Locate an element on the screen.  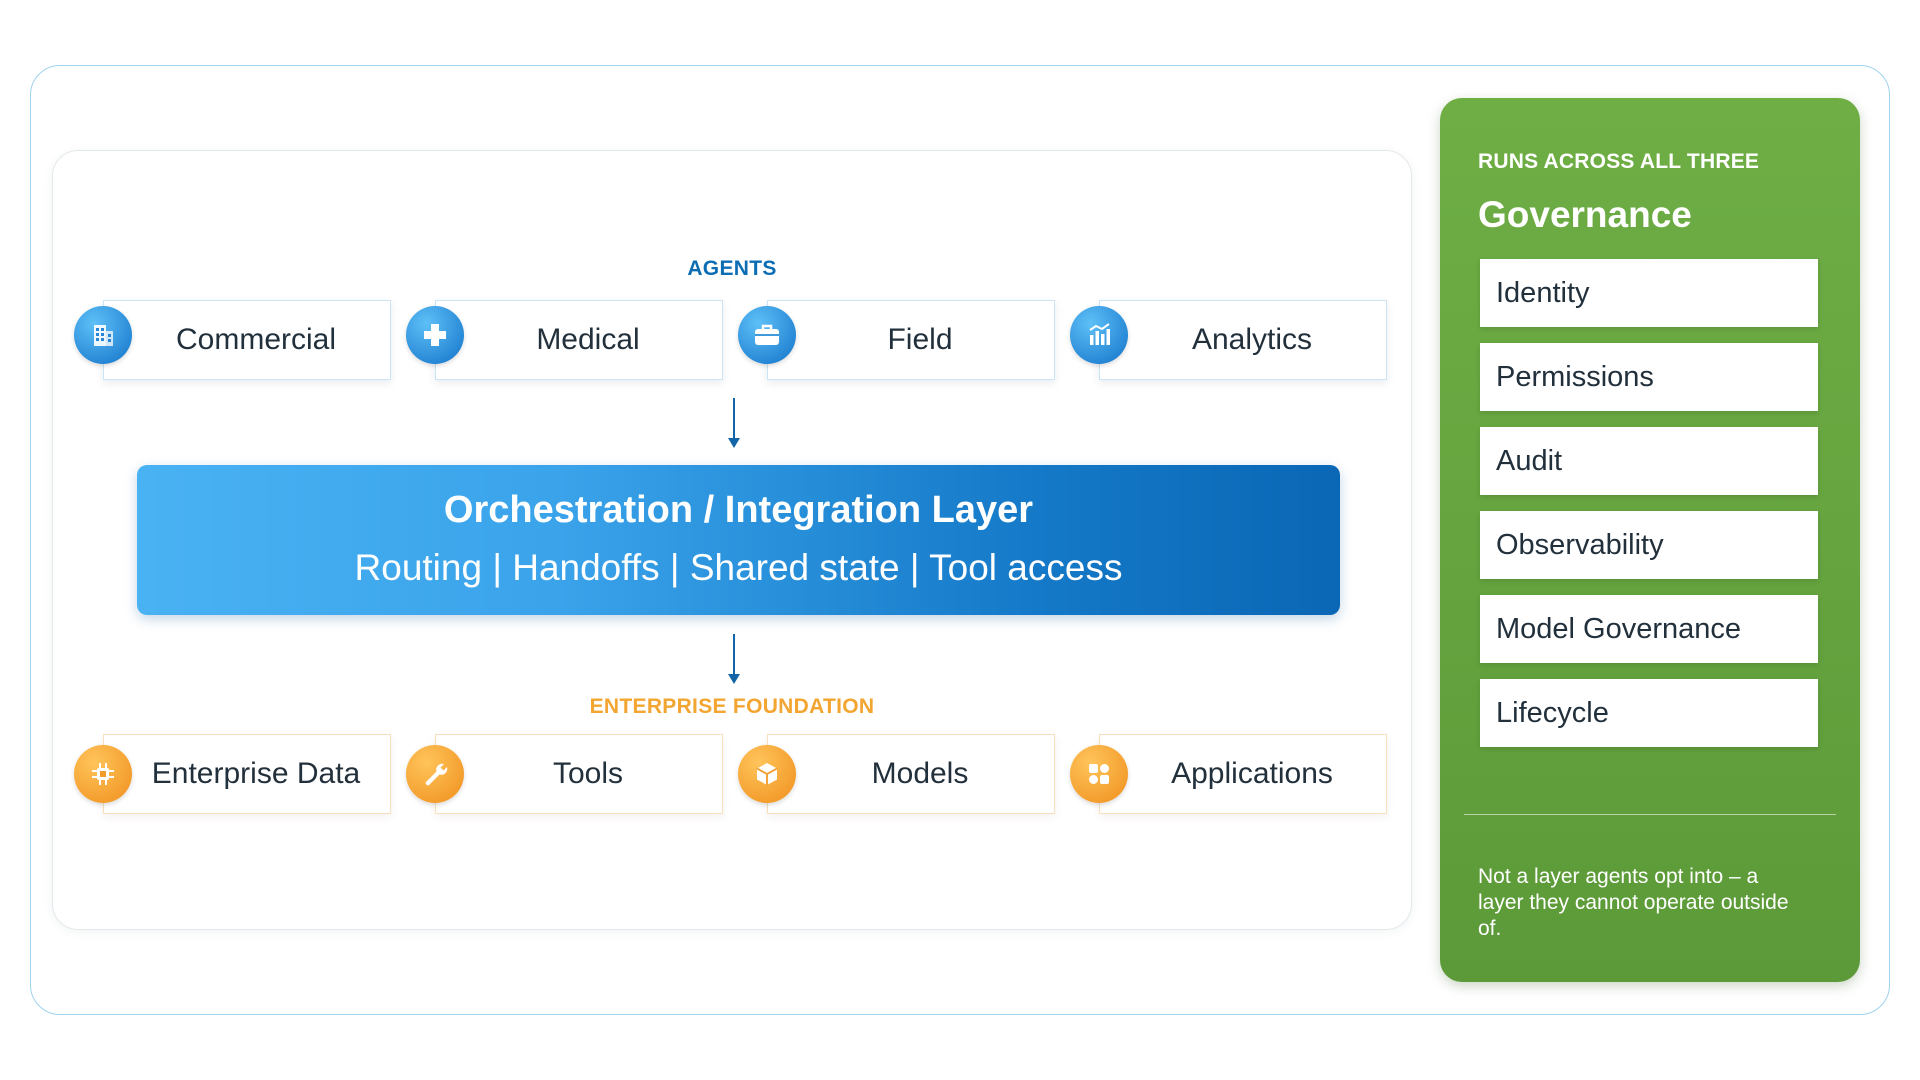
foundation-card-applications: Applications is located at coordinates (1243, 774).